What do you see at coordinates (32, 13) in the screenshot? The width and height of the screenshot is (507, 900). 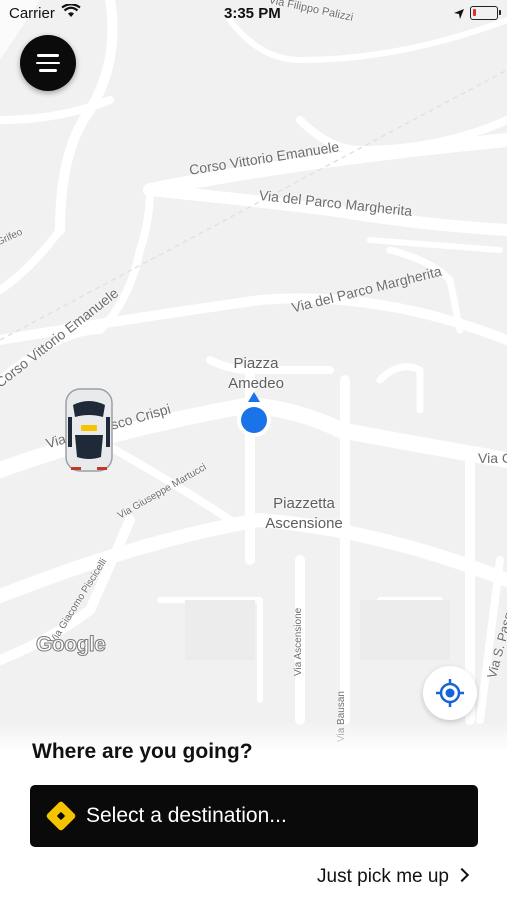 I see `carrier-label: Carrier` at bounding box center [32, 13].